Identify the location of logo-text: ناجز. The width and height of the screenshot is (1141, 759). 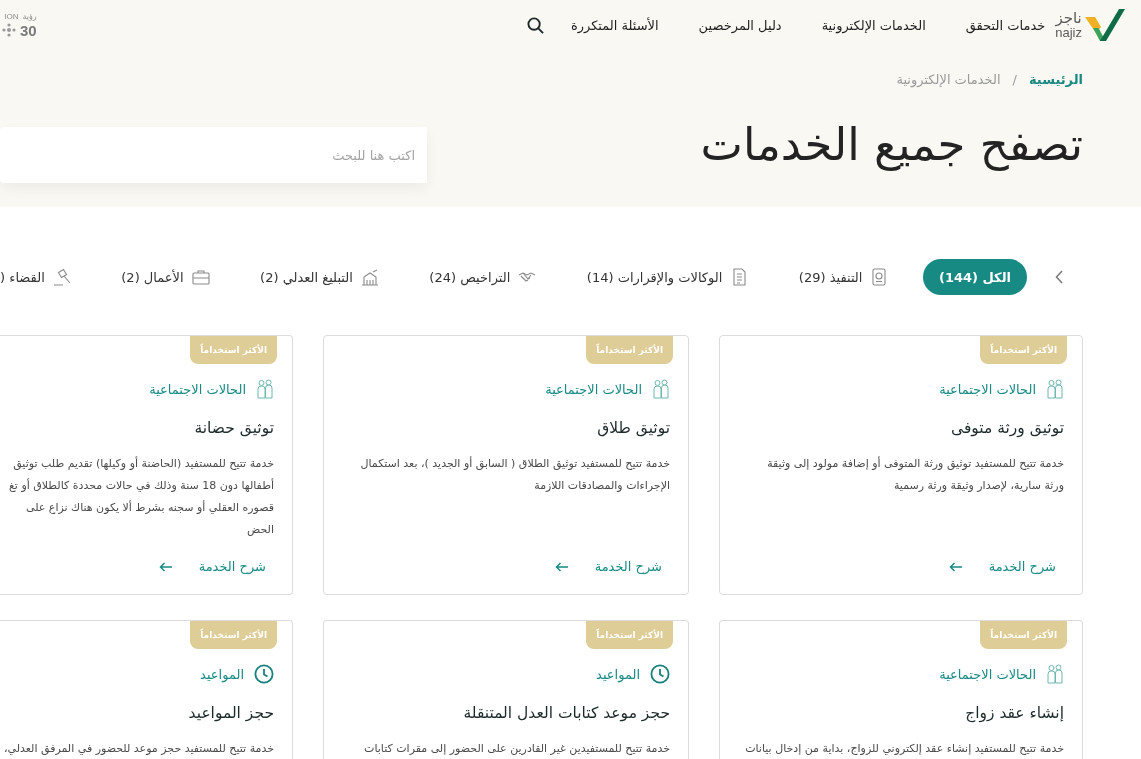
(1068, 18).